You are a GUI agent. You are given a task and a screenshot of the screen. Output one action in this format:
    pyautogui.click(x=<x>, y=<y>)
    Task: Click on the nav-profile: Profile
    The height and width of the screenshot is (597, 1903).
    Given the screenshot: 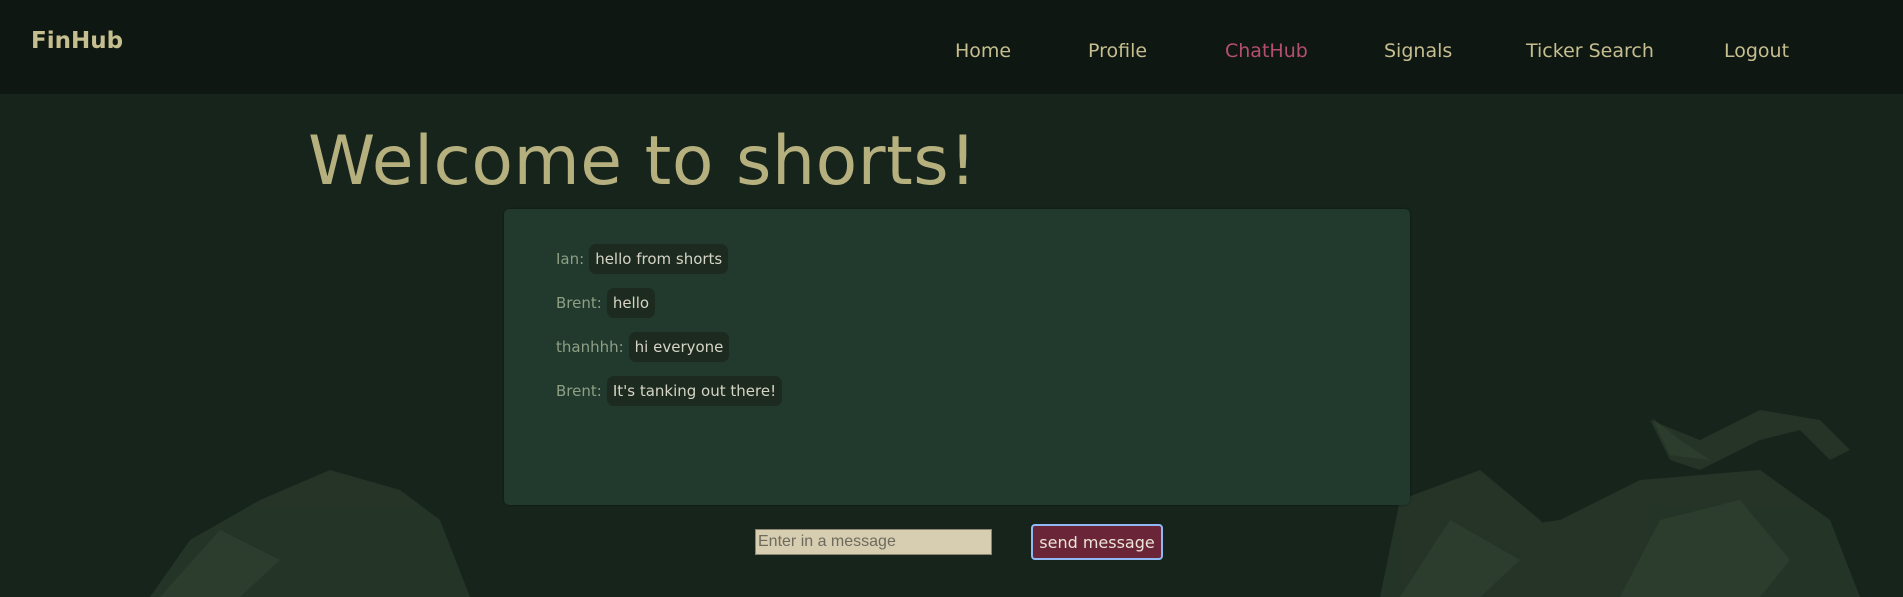 What is the action you would take?
    pyautogui.click(x=1117, y=51)
    